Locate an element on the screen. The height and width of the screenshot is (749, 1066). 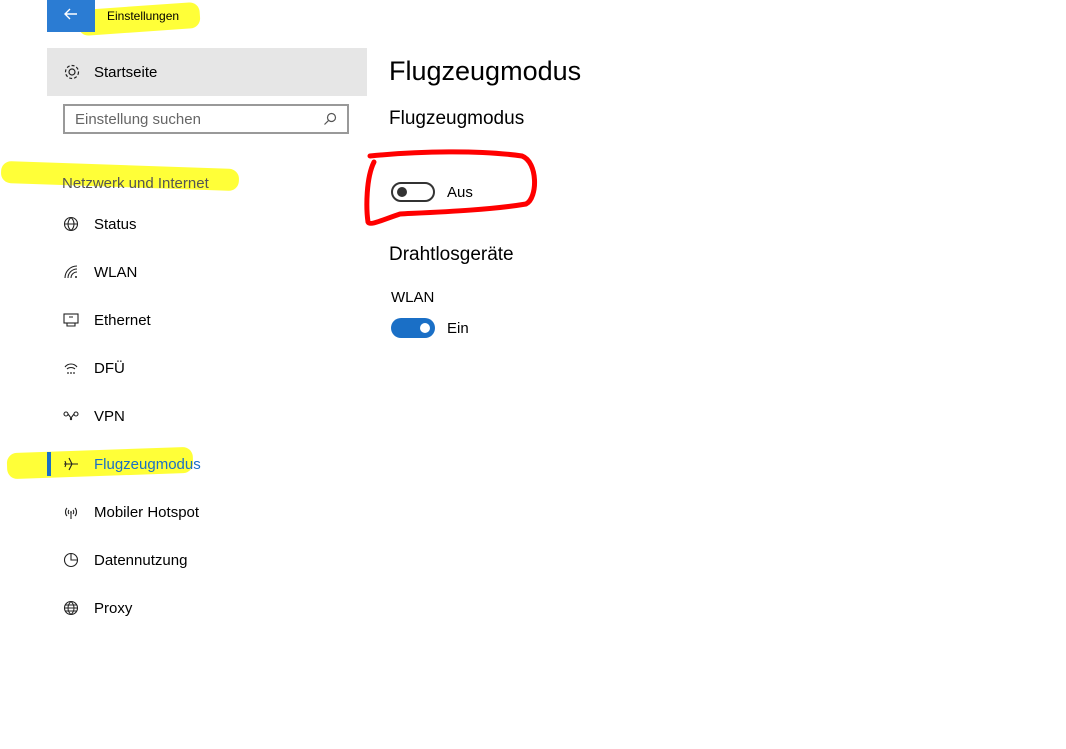
sidebar-item-label: WLAN is located at coordinates (116, 272).